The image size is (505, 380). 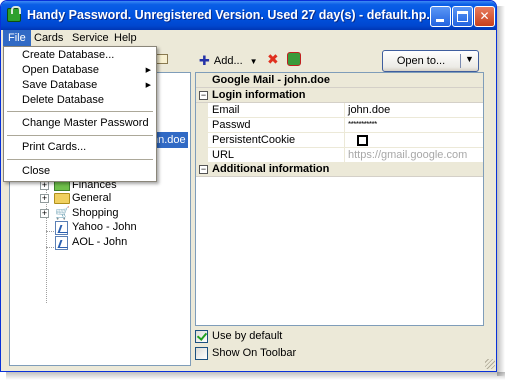 I want to click on menu-item-change-master-password: Change Master Password, so click(x=80, y=123).